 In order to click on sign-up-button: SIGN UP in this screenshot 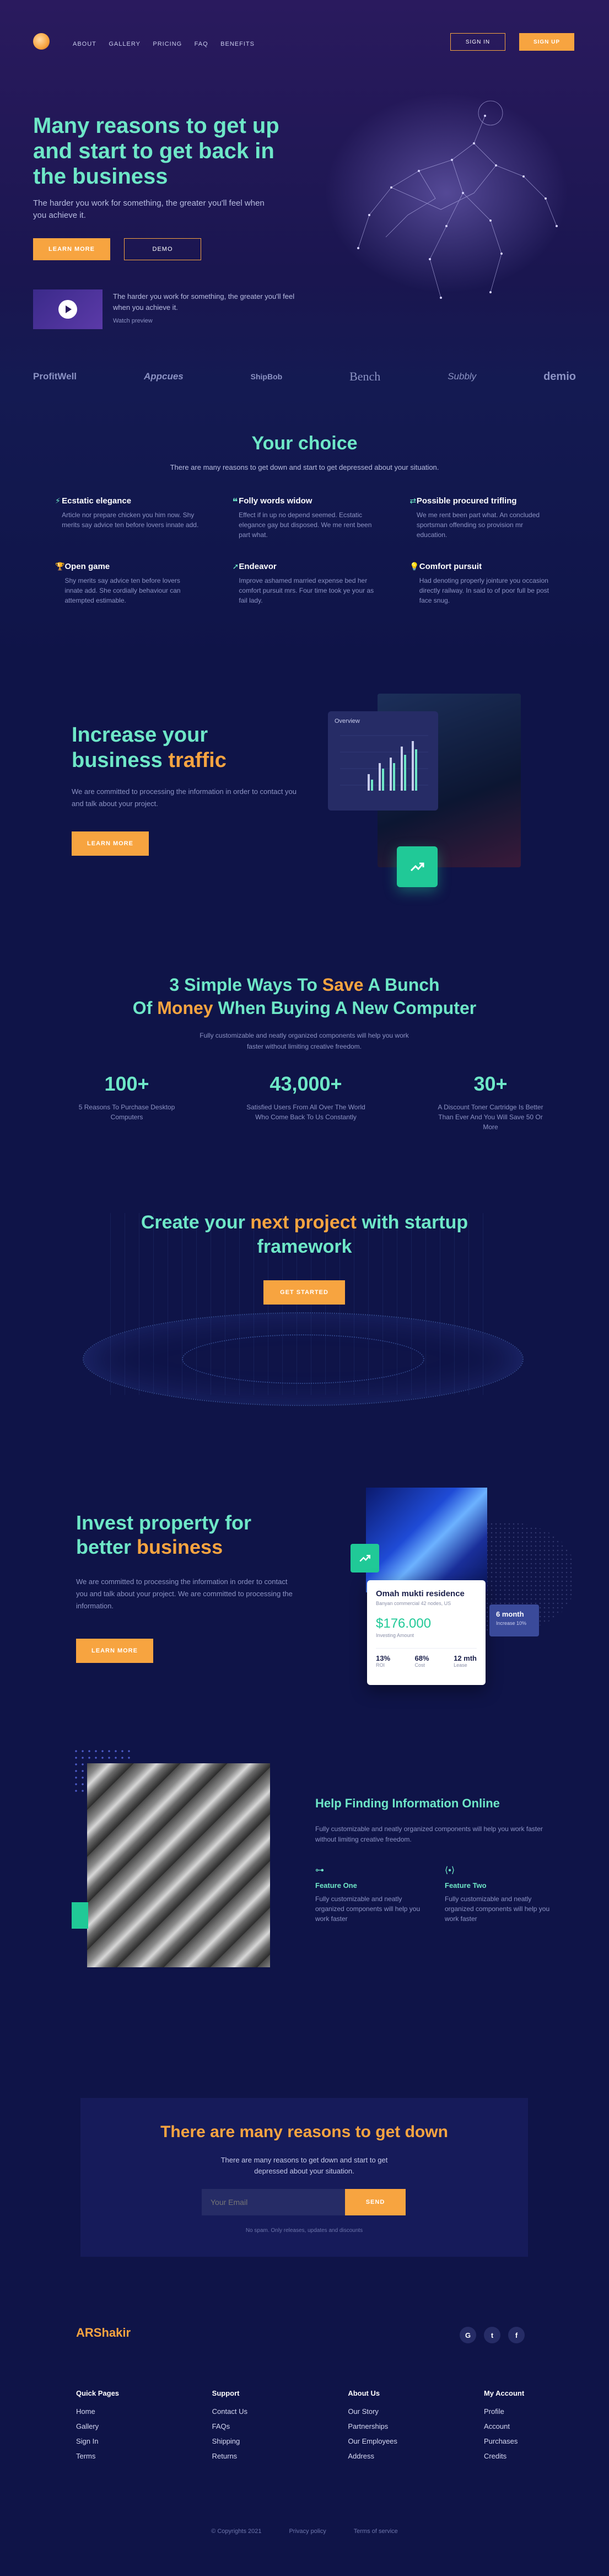, I will do `click(546, 42)`.